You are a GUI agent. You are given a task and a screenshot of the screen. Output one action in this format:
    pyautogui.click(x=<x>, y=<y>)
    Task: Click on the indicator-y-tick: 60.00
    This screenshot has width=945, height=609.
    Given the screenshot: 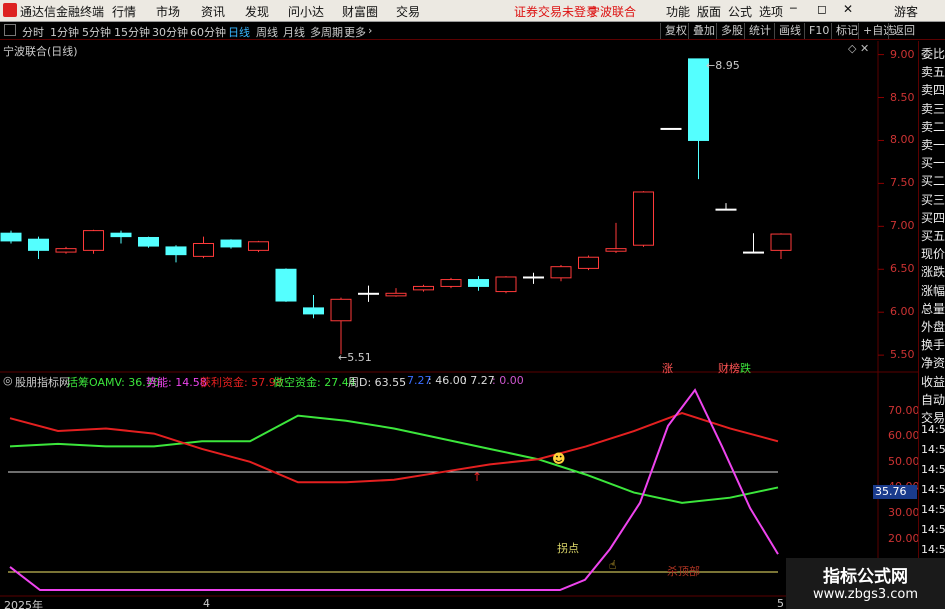 What is the action you would take?
    pyautogui.click(x=904, y=436)
    